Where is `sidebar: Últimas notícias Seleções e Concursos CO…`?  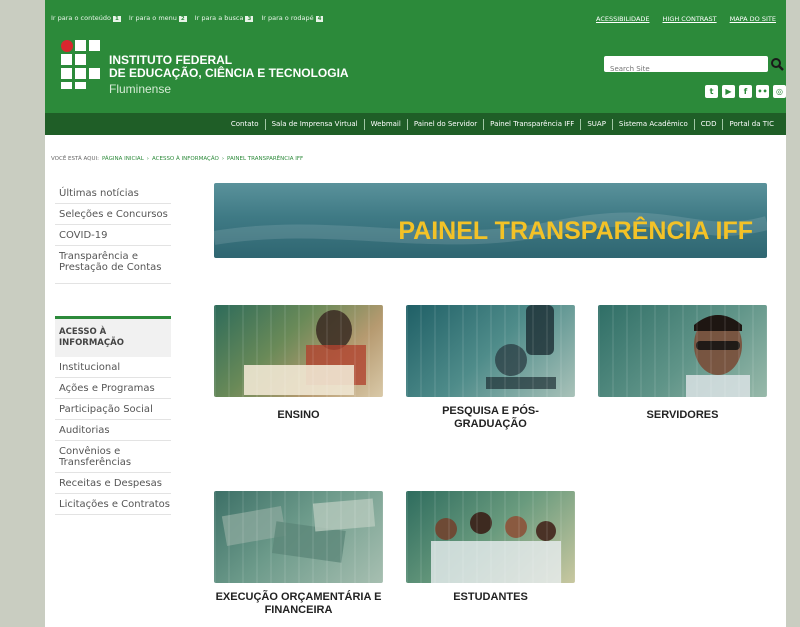 sidebar: Últimas notícias Seleções e Concursos CO… is located at coordinates (113, 349).